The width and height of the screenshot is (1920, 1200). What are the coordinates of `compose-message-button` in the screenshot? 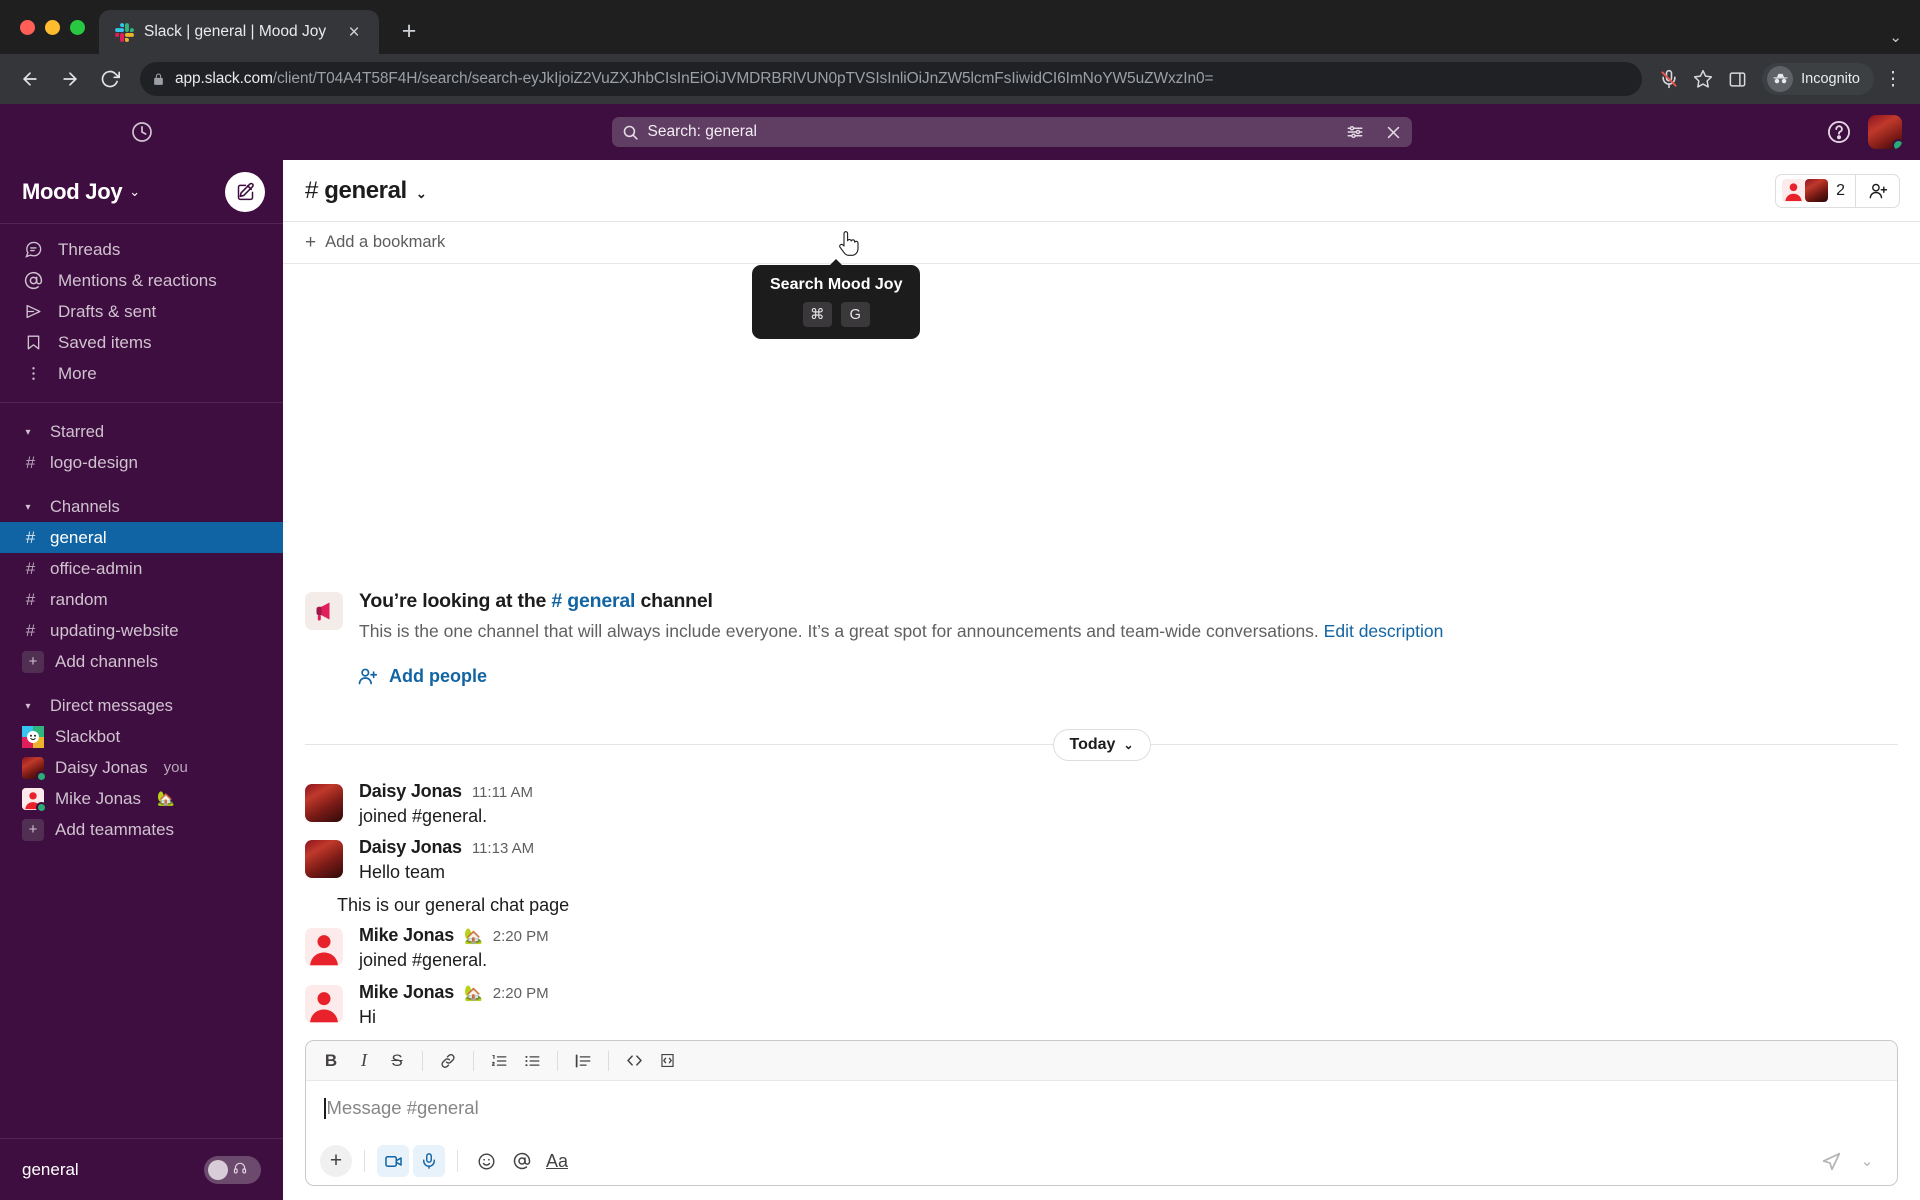 It's located at (245, 191).